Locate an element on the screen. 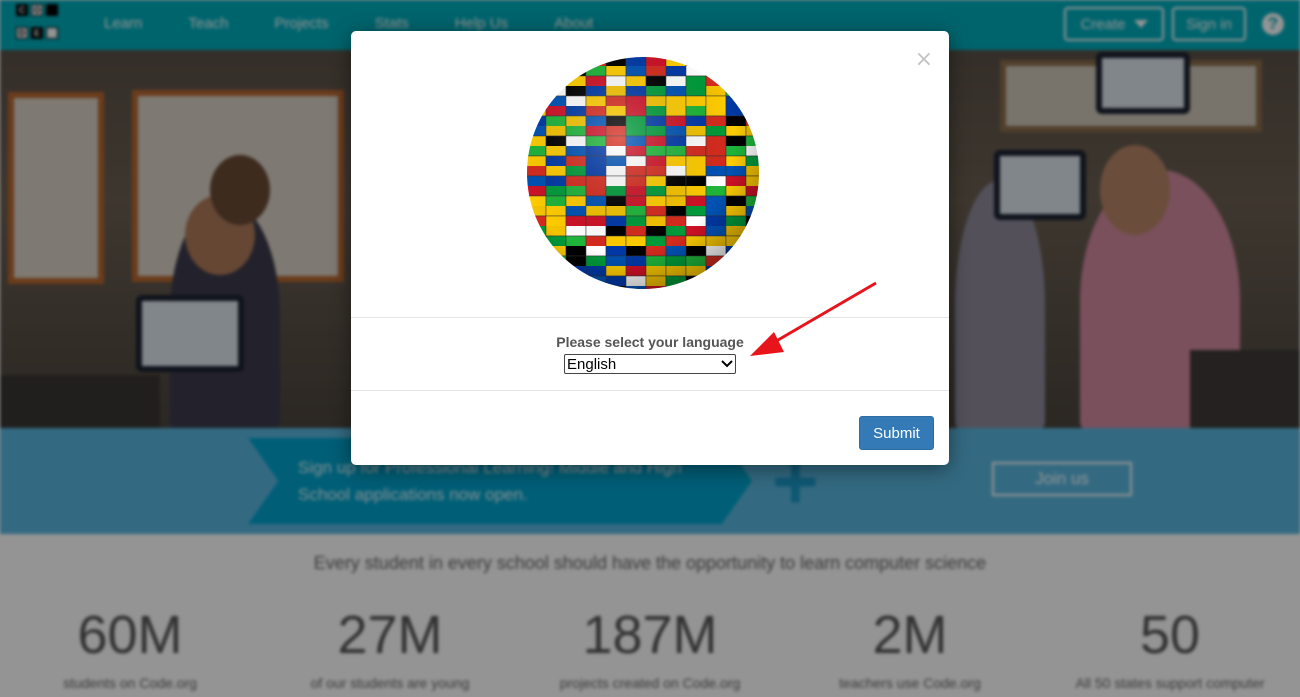 This screenshot has height=697, width=1300. submit-button: Submit is located at coordinates (896, 433).